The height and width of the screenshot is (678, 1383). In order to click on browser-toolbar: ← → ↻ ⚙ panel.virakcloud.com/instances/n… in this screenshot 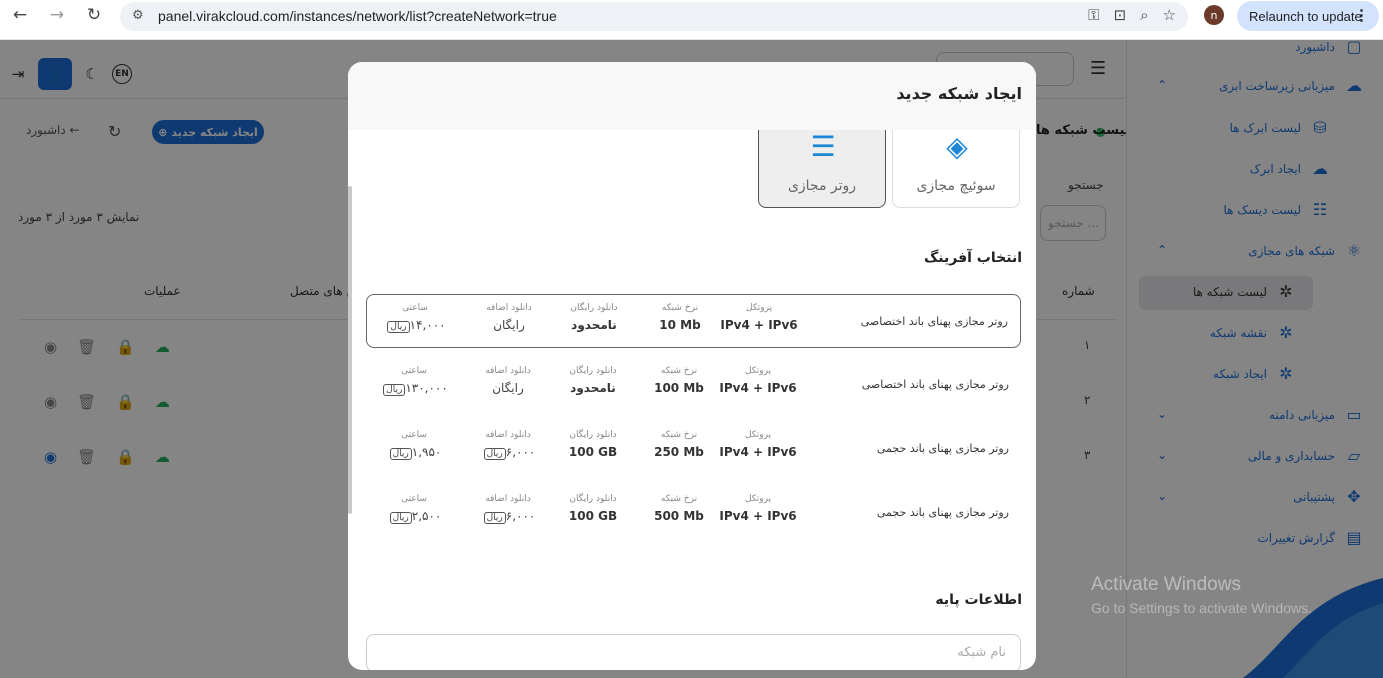, I will do `click(691, 20)`.